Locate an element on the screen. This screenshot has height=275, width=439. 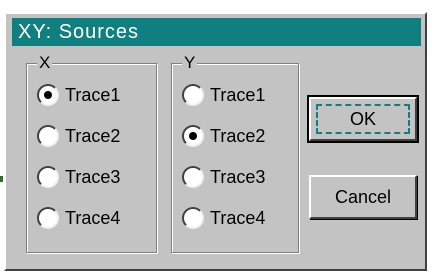
y-radio-trace4: Trace4 is located at coordinates (223, 218).